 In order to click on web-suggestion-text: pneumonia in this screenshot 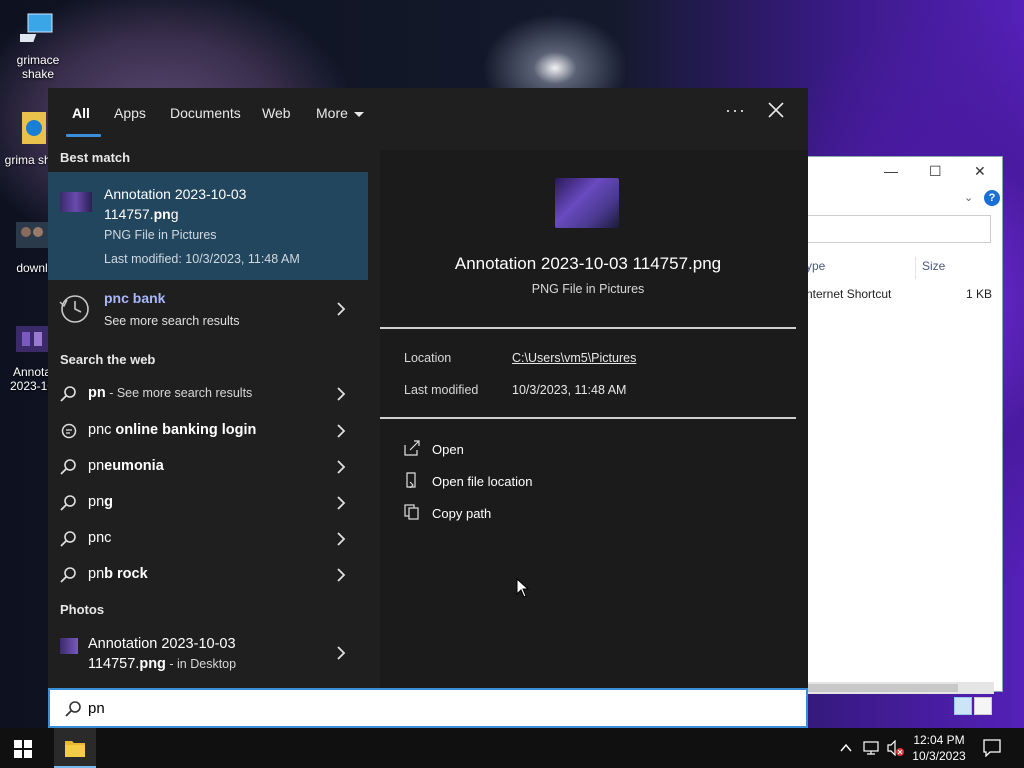, I will do `click(126, 466)`.